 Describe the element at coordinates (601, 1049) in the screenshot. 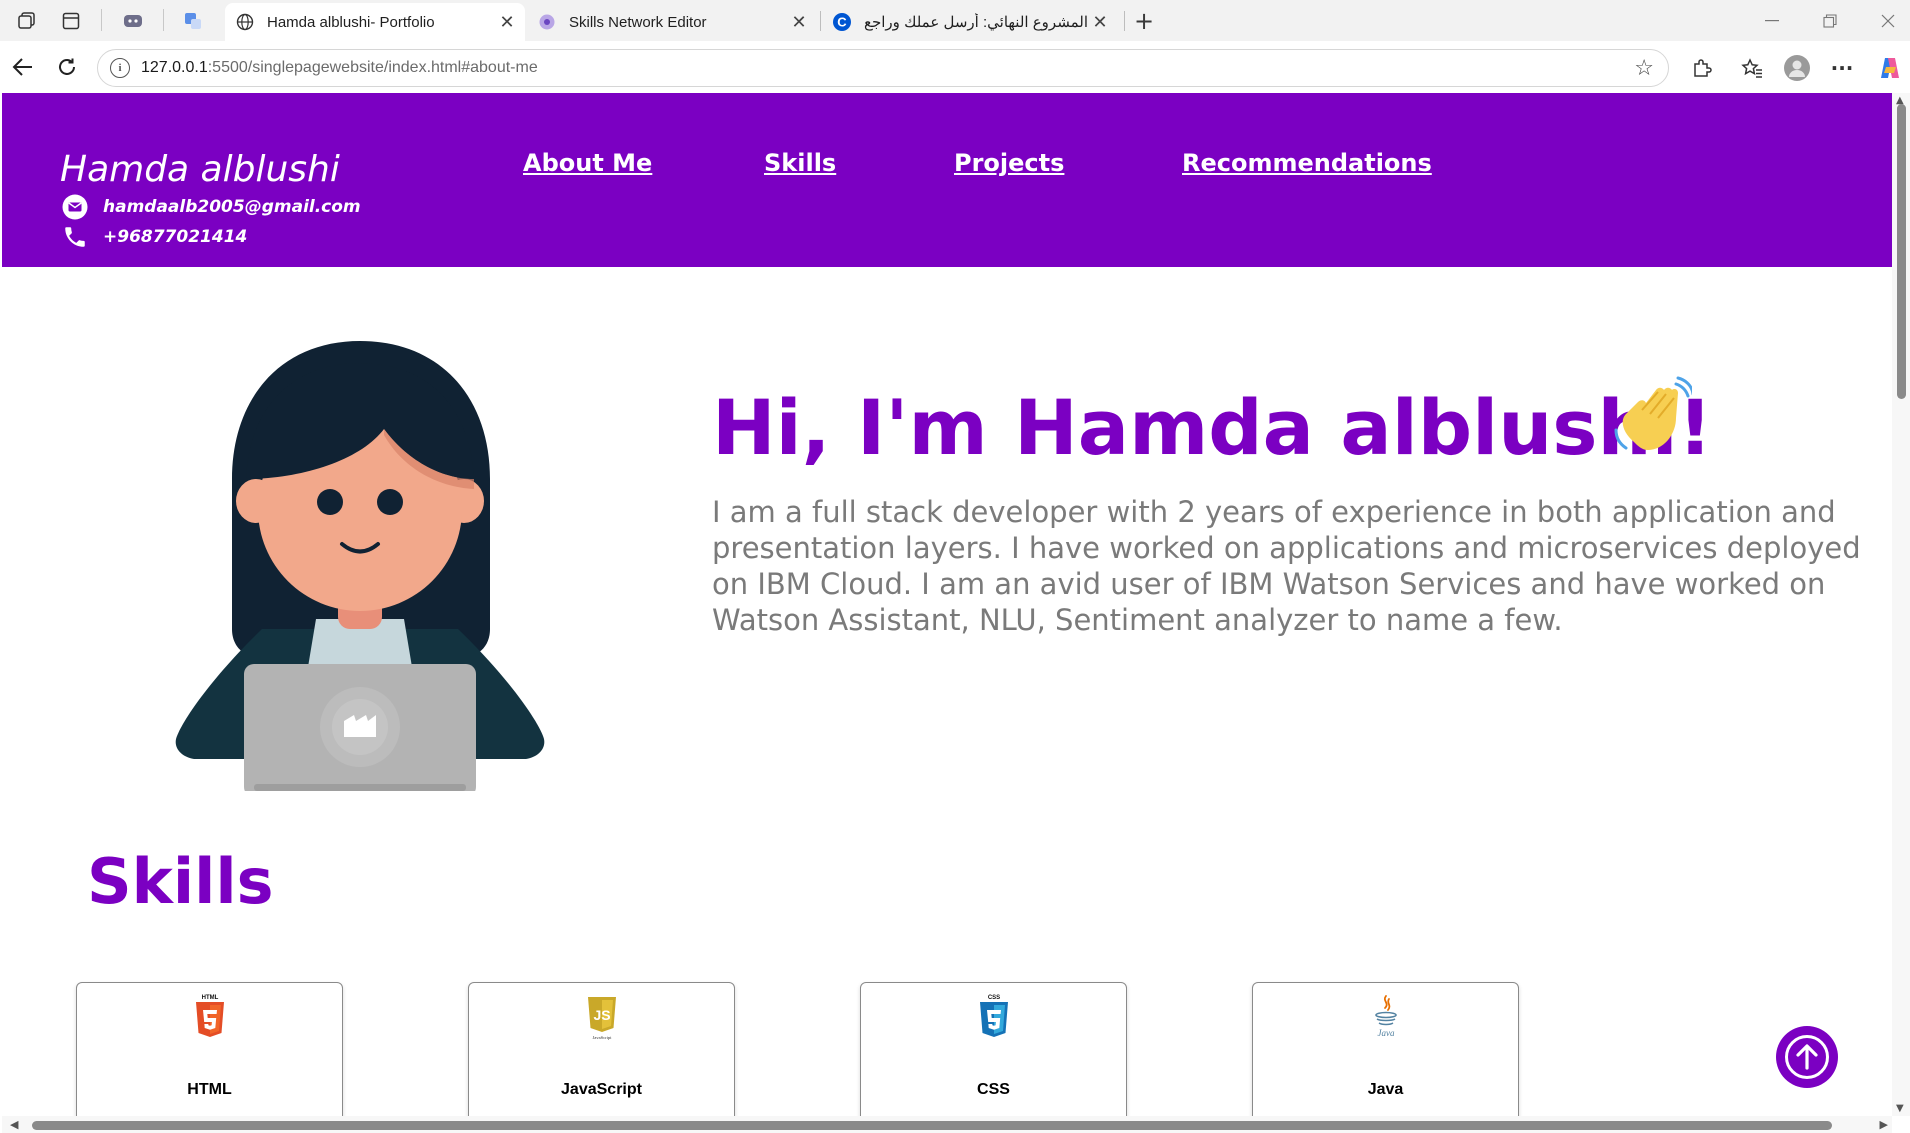

I see `skill-card-javascript: JS JavaScript JavaScript` at that location.